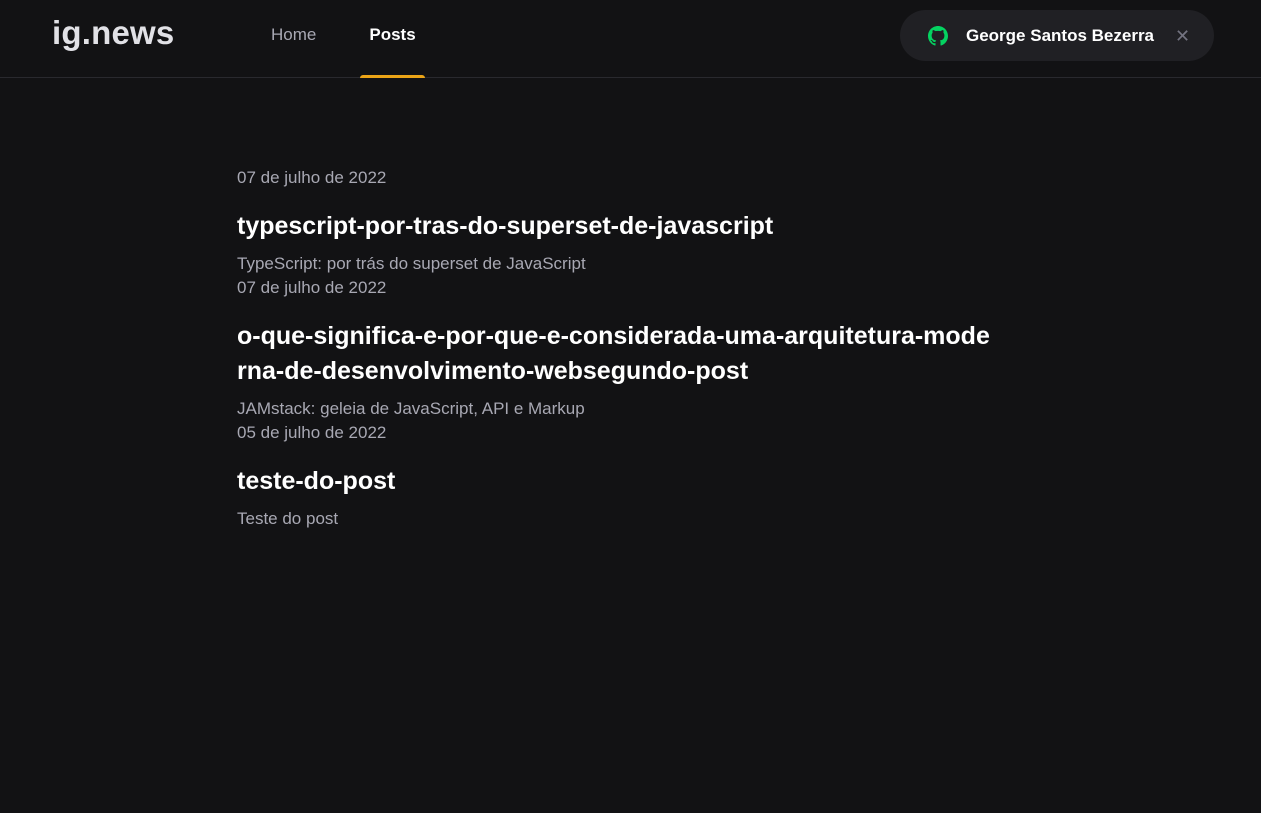 Image resolution: width=1261 pixels, height=813 pixels. What do you see at coordinates (1060, 35) in the screenshot?
I see `user-name: George Santos Bezerra` at bounding box center [1060, 35].